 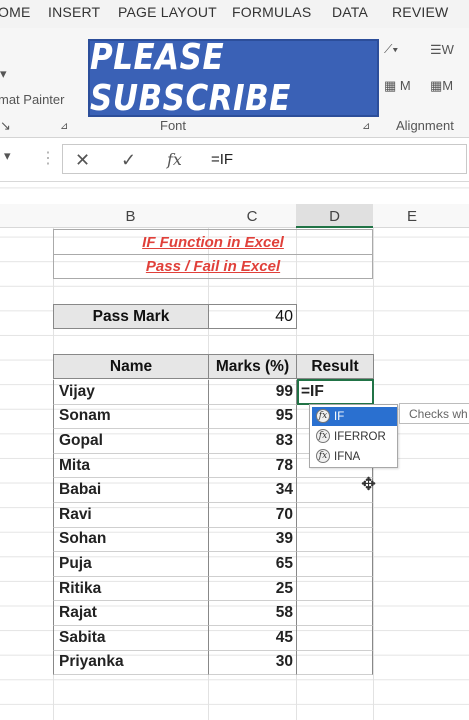 I want to click on clipboard-launcher-icon: ↘, so click(x=5, y=126).